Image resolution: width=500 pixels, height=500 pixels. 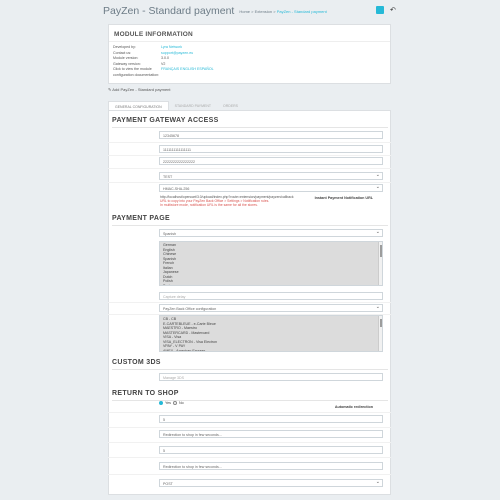 I want to click on timeout-success-input: 5, so click(x=271, y=419).